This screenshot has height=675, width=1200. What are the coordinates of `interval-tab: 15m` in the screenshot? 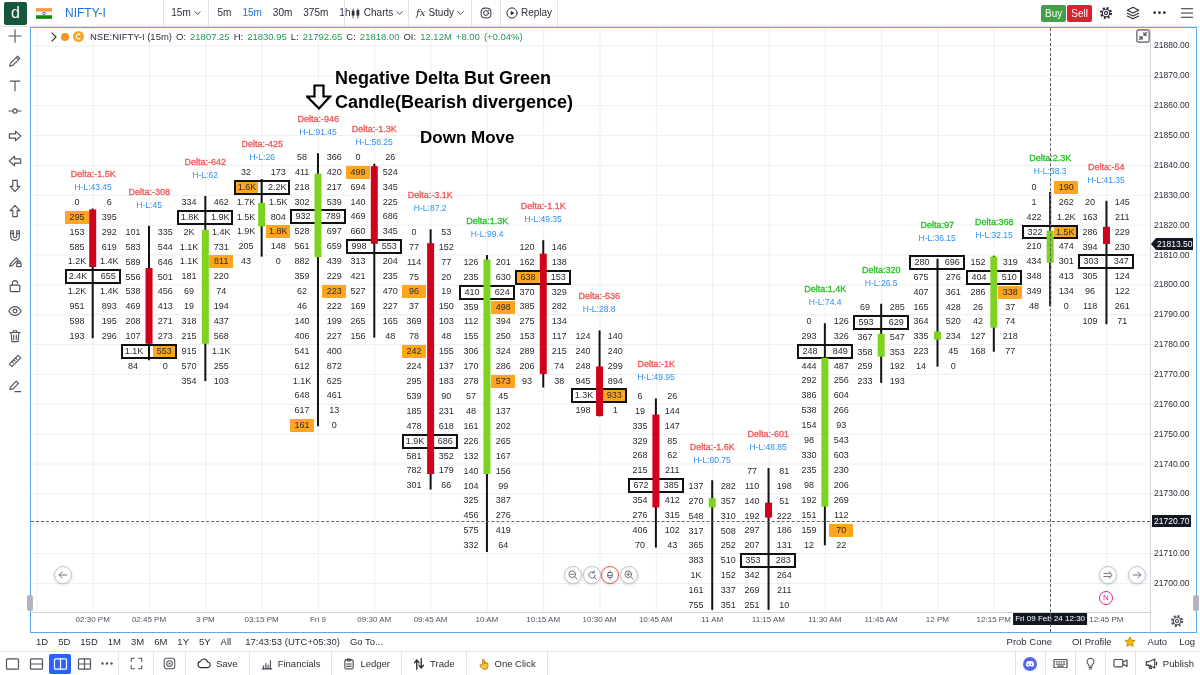 It's located at (252, 13).